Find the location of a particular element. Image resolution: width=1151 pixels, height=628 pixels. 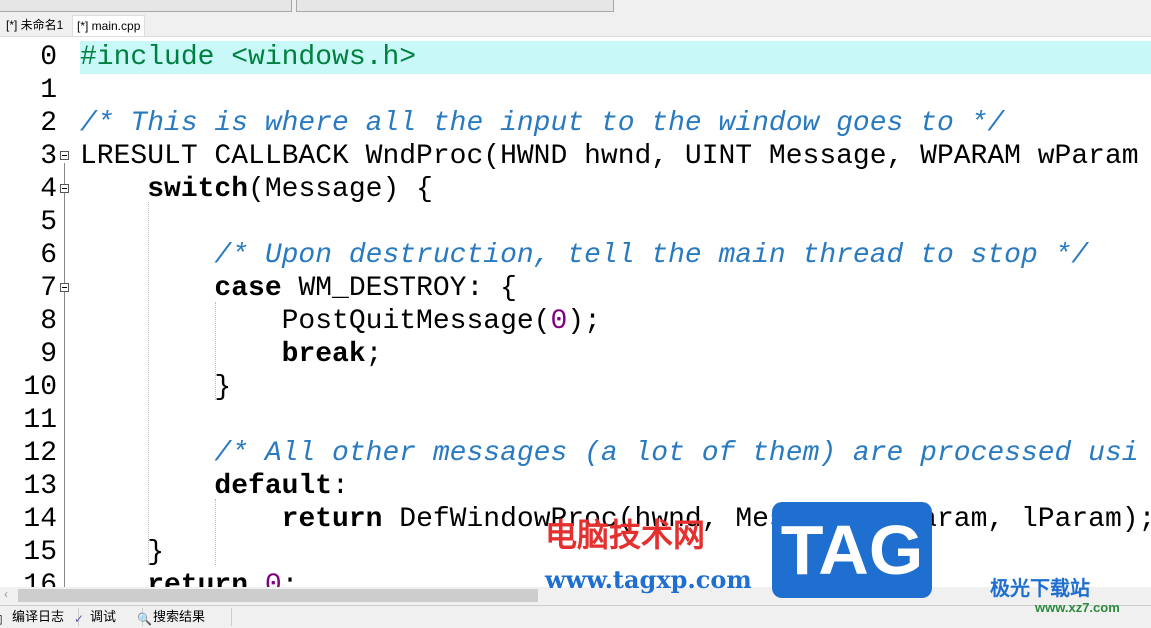

watermark-url: www.tagxp.com is located at coordinates (648, 579).